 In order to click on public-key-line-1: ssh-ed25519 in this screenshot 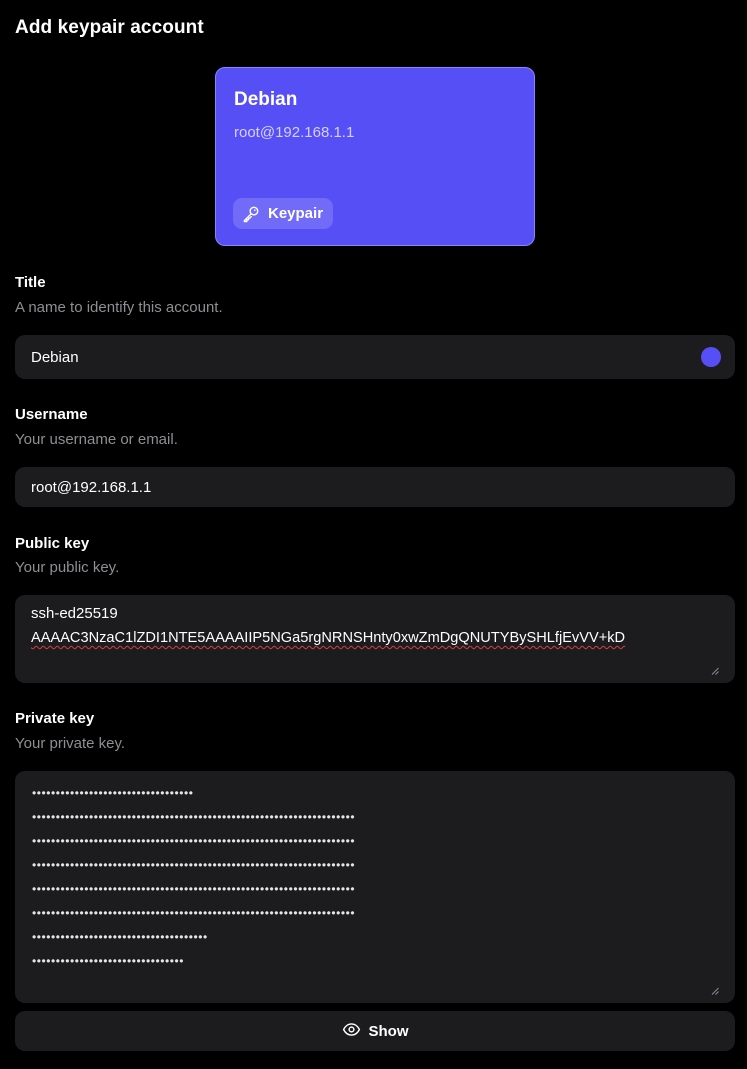, I will do `click(74, 613)`.